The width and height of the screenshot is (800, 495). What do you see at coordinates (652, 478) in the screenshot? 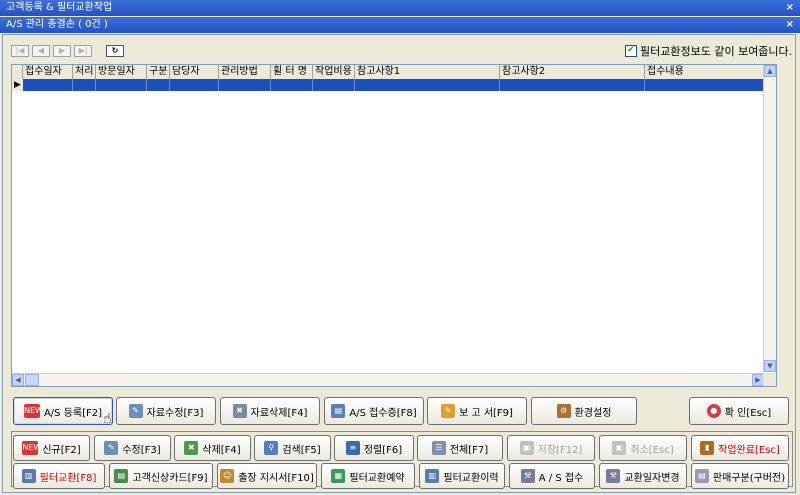
I see `change-date-label: 교환일자변경` at bounding box center [652, 478].